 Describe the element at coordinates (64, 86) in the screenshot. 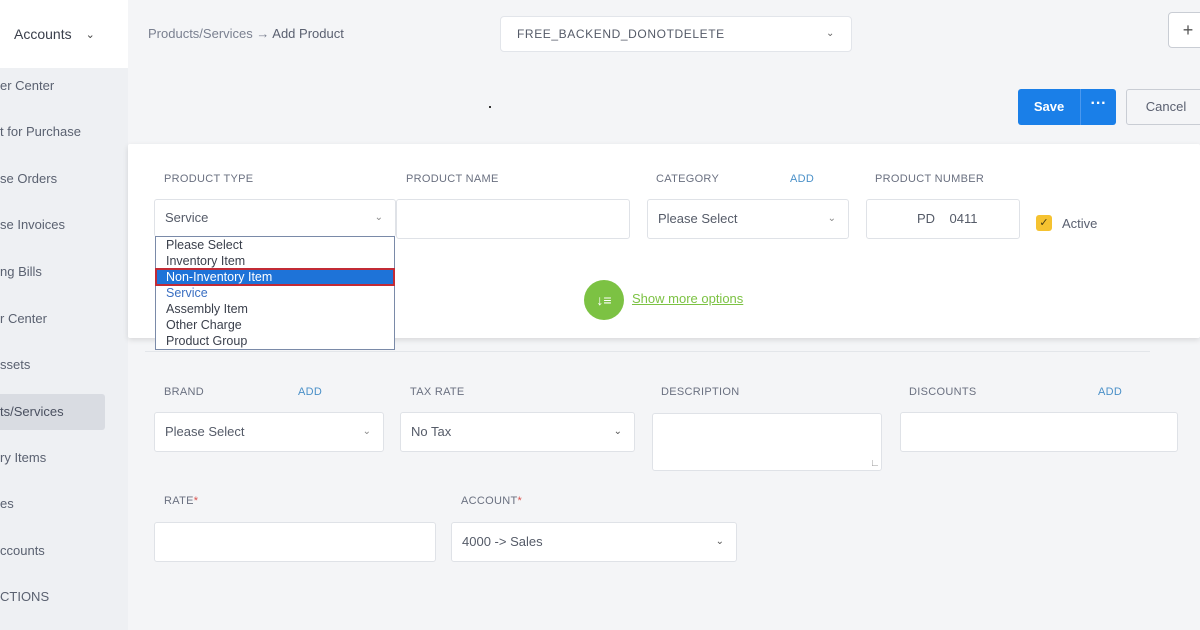

I see `sidebar-item-vendor-center: er Center` at that location.